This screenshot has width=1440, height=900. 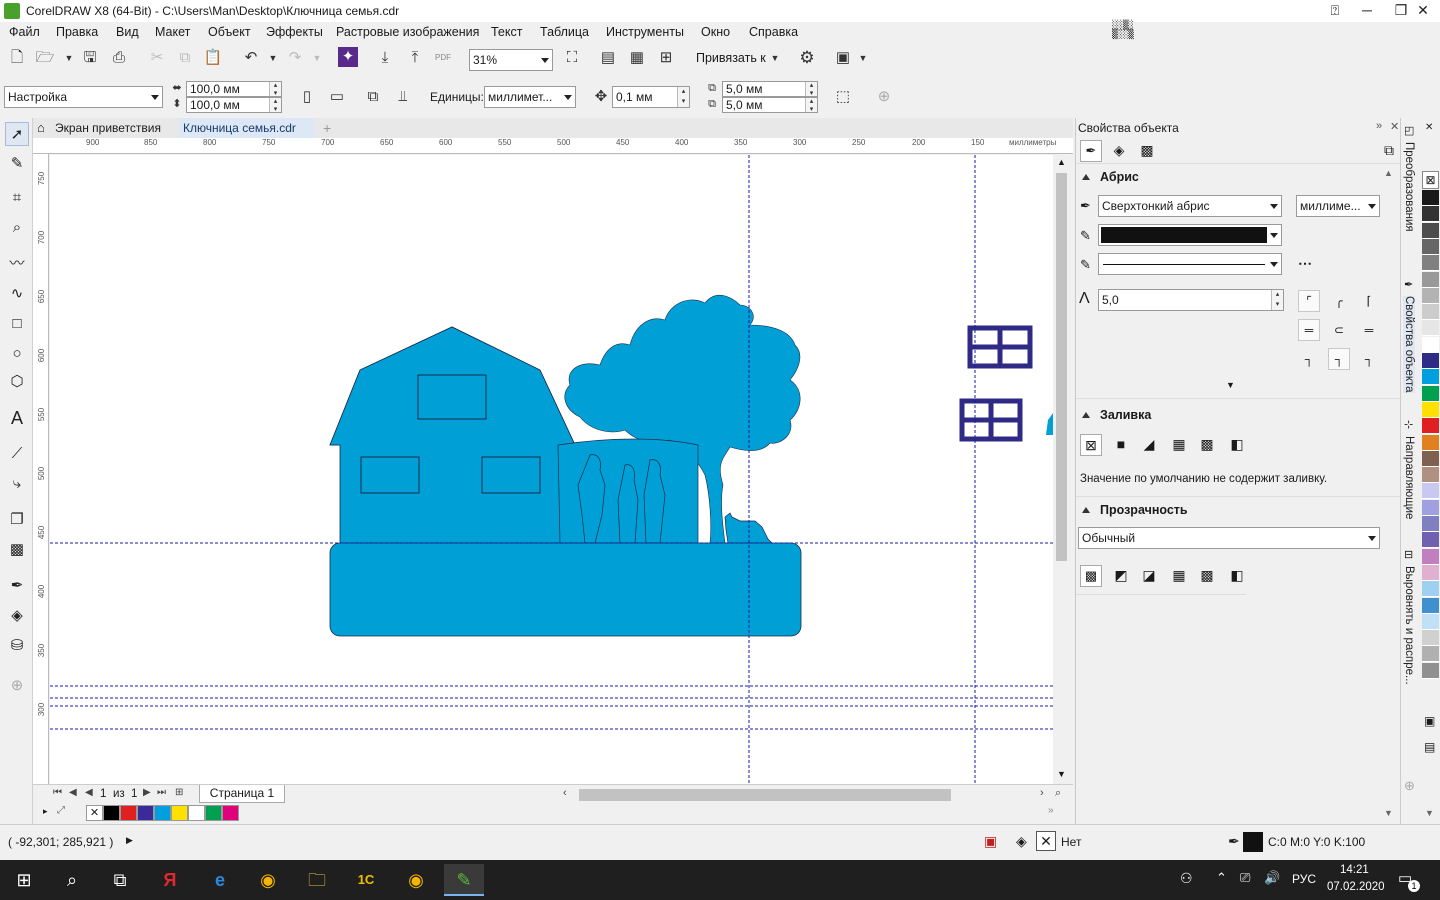 What do you see at coordinates (1119, 151) in the screenshot?
I see `fill-tab-icon: ◈` at bounding box center [1119, 151].